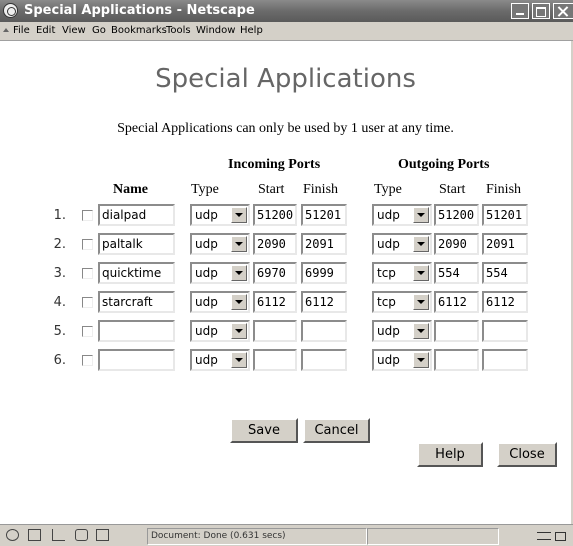 Image resolution: width=573 pixels, height=546 pixels. What do you see at coordinates (505, 273) in the screenshot?
I see `outgoing-finish-input: 554` at bounding box center [505, 273].